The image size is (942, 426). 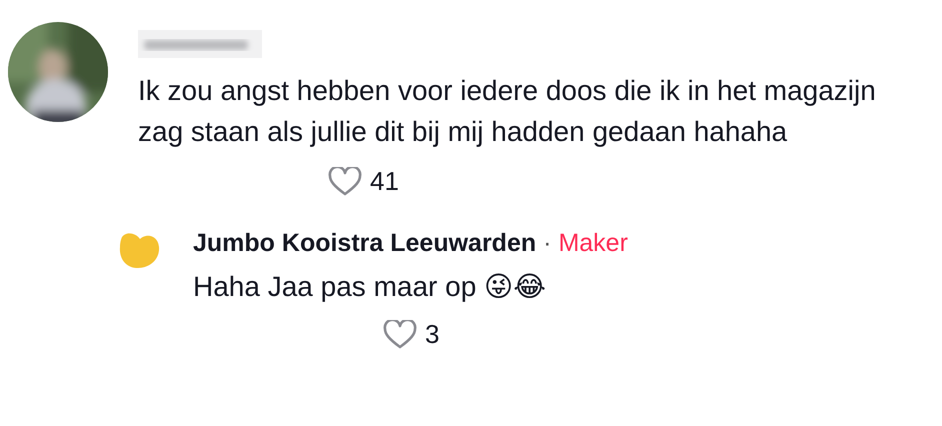 I want to click on like-count: 3, so click(x=432, y=334).